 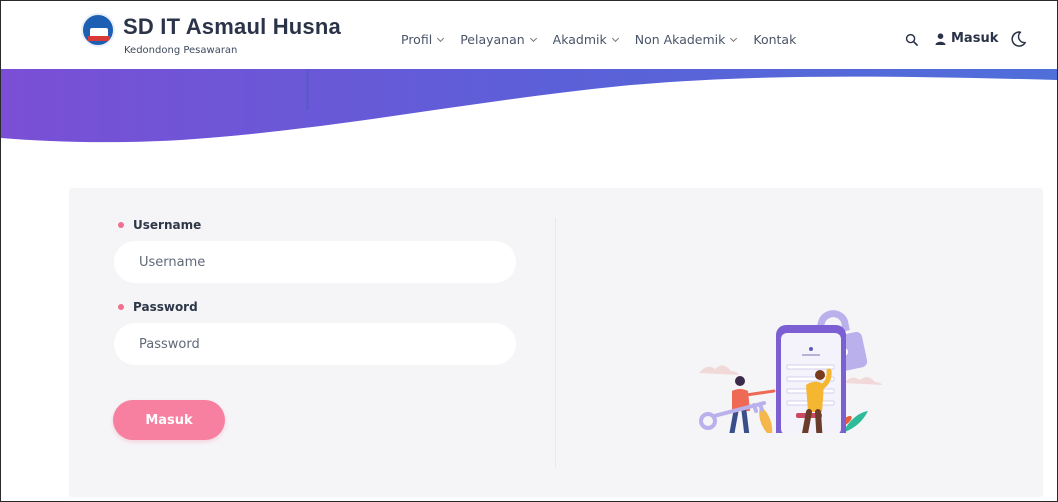 I want to click on nav-item-label: Akadmik, so click(x=579, y=39).